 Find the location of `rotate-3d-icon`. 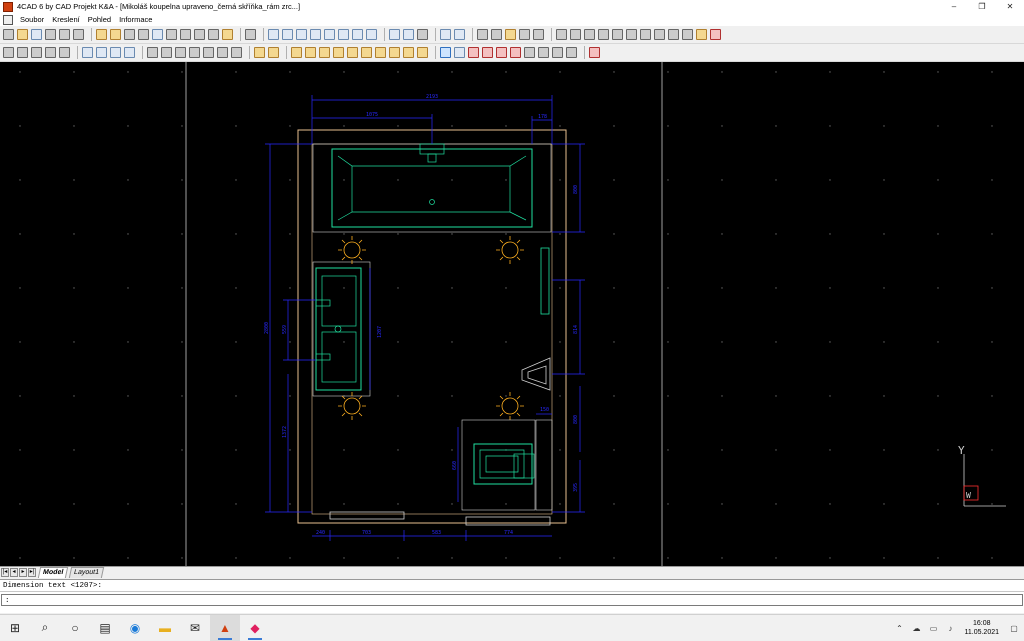

rotate-3d-icon is located at coordinates (603, 34).